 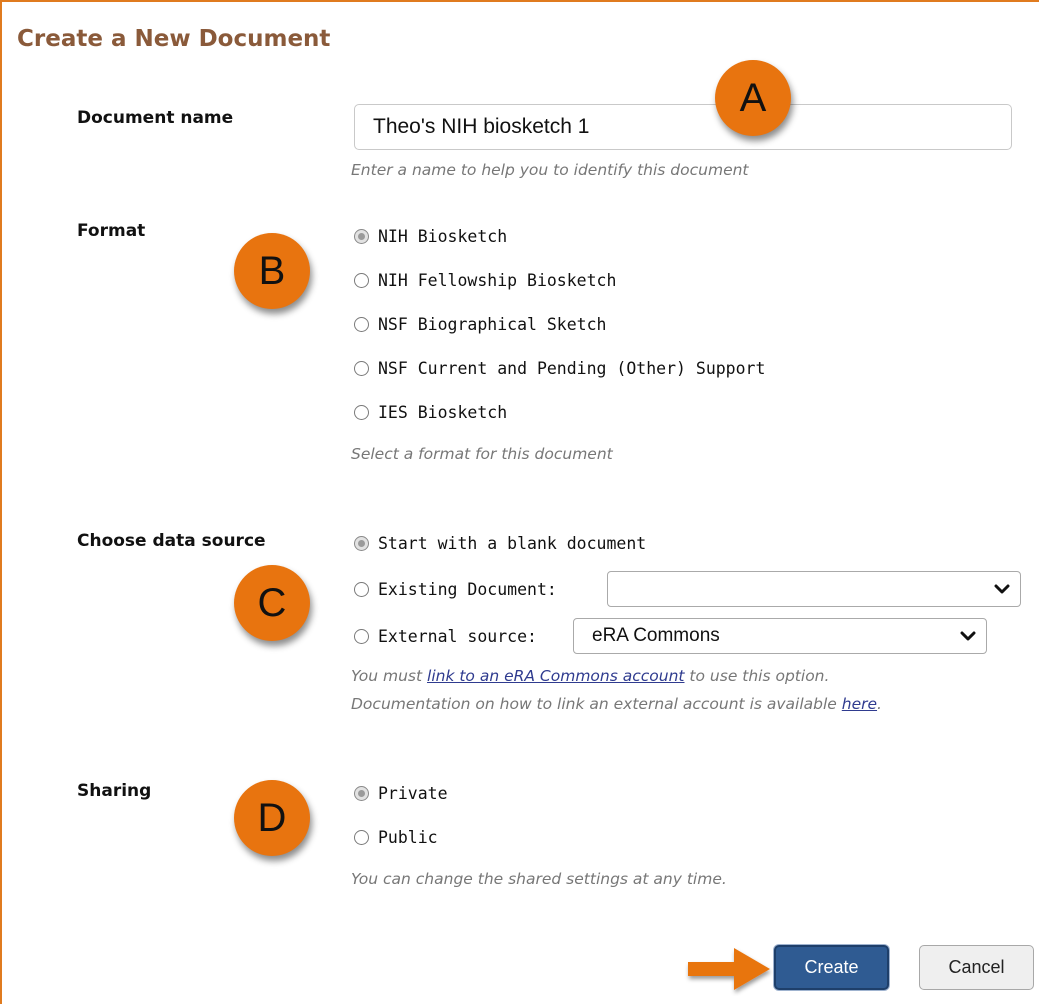 I want to click on sharing-public: Public, so click(x=396, y=837).